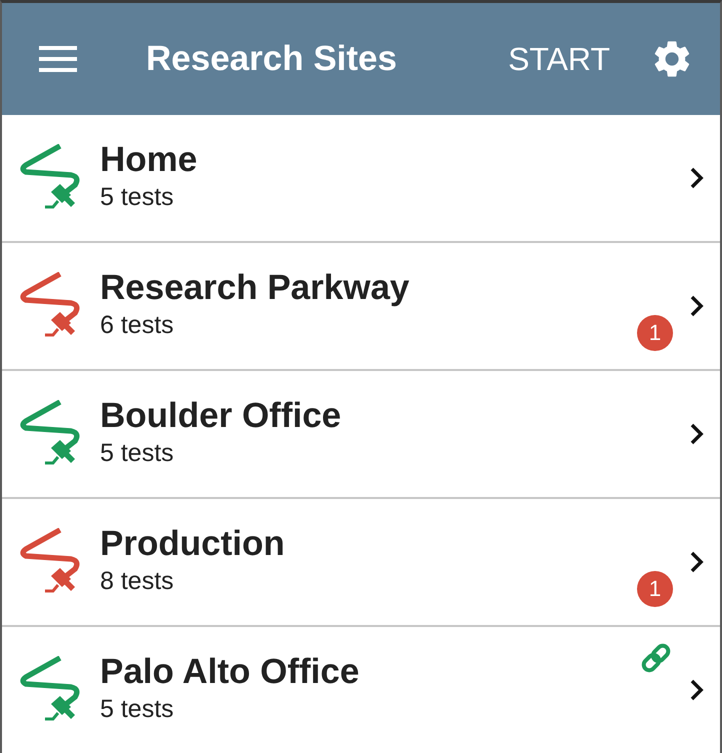 This screenshot has width=722, height=753. I want to click on test-count: 6 tests, so click(137, 325).